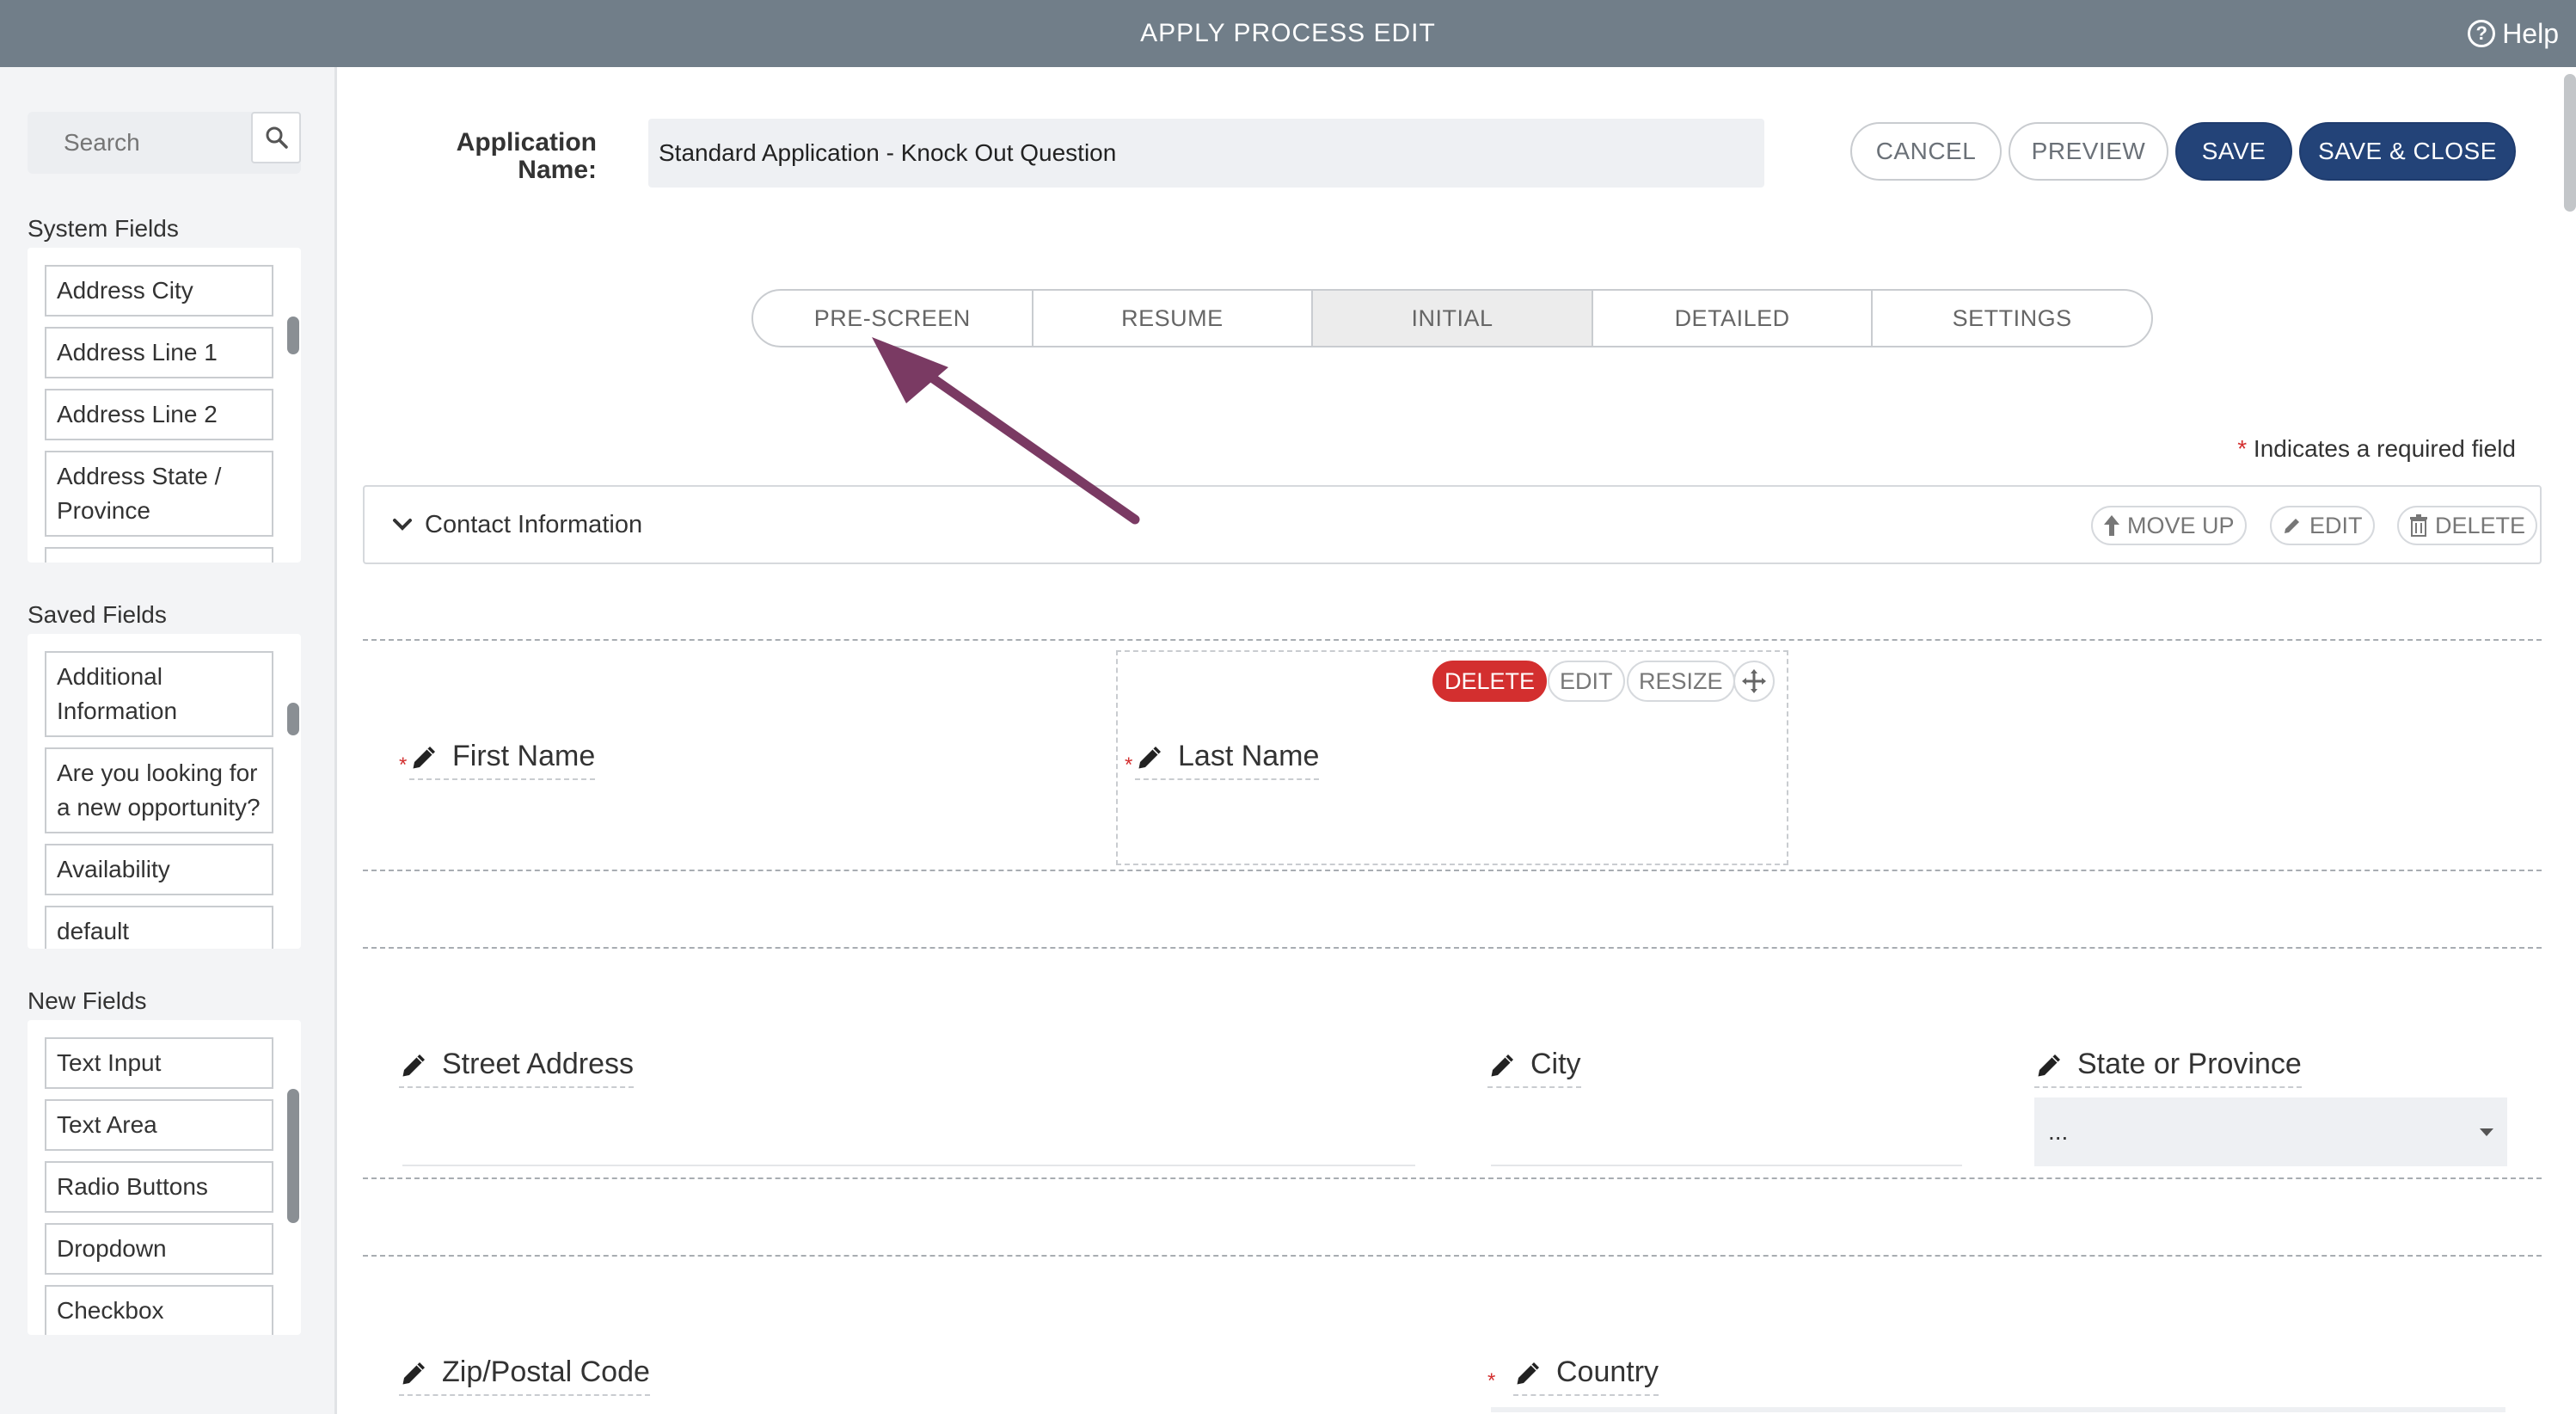 The width and height of the screenshot is (2576, 1414). I want to click on field-item-address-city: Address City, so click(159, 291).